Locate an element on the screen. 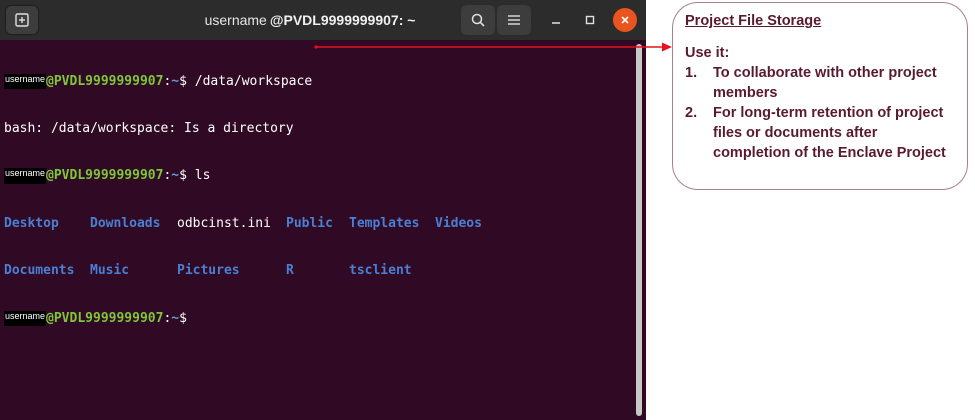 The image size is (975, 420). window-title-user: username is located at coordinates (235, 20).